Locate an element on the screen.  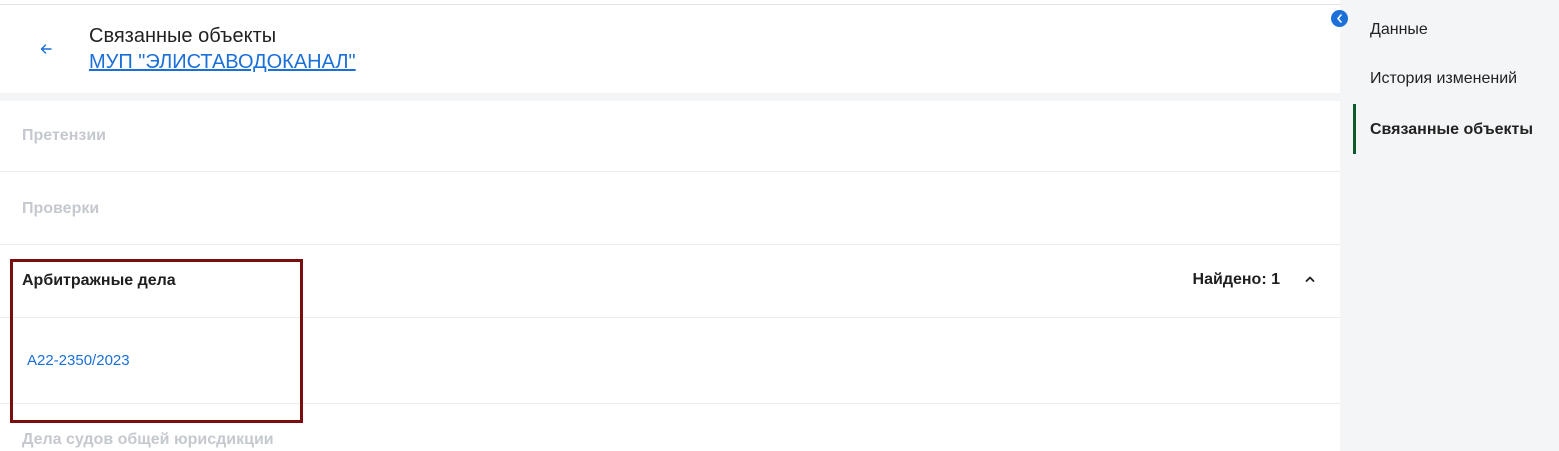
section-general-courts: Дела судов общей юрисдикции is located at coordinates (670, 427).